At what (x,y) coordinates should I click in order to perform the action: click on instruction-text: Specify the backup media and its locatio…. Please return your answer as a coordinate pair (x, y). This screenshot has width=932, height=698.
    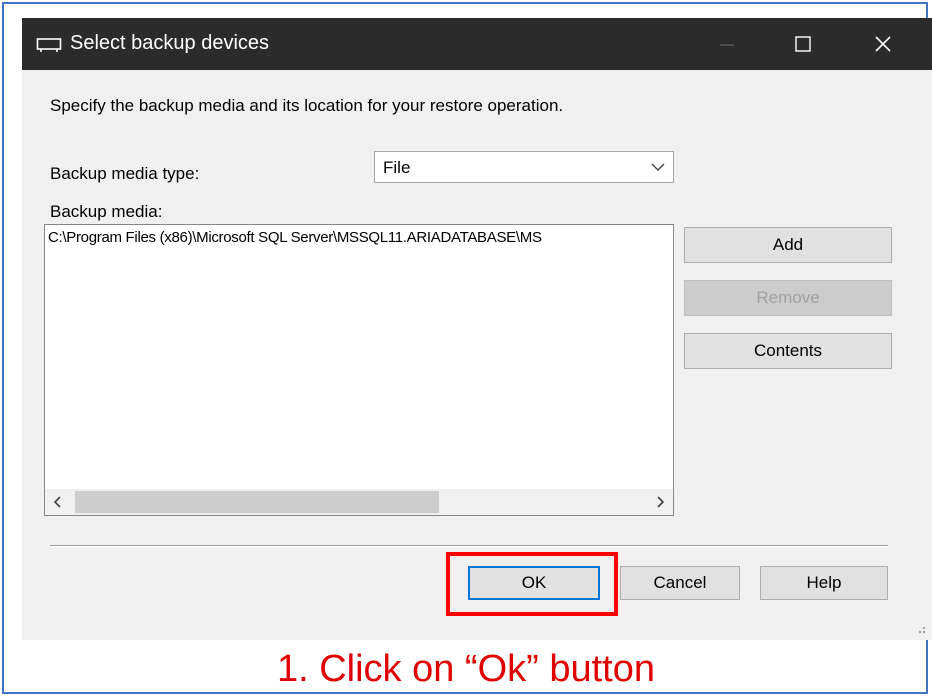
    Looking at the image, I should click on (307, 105).